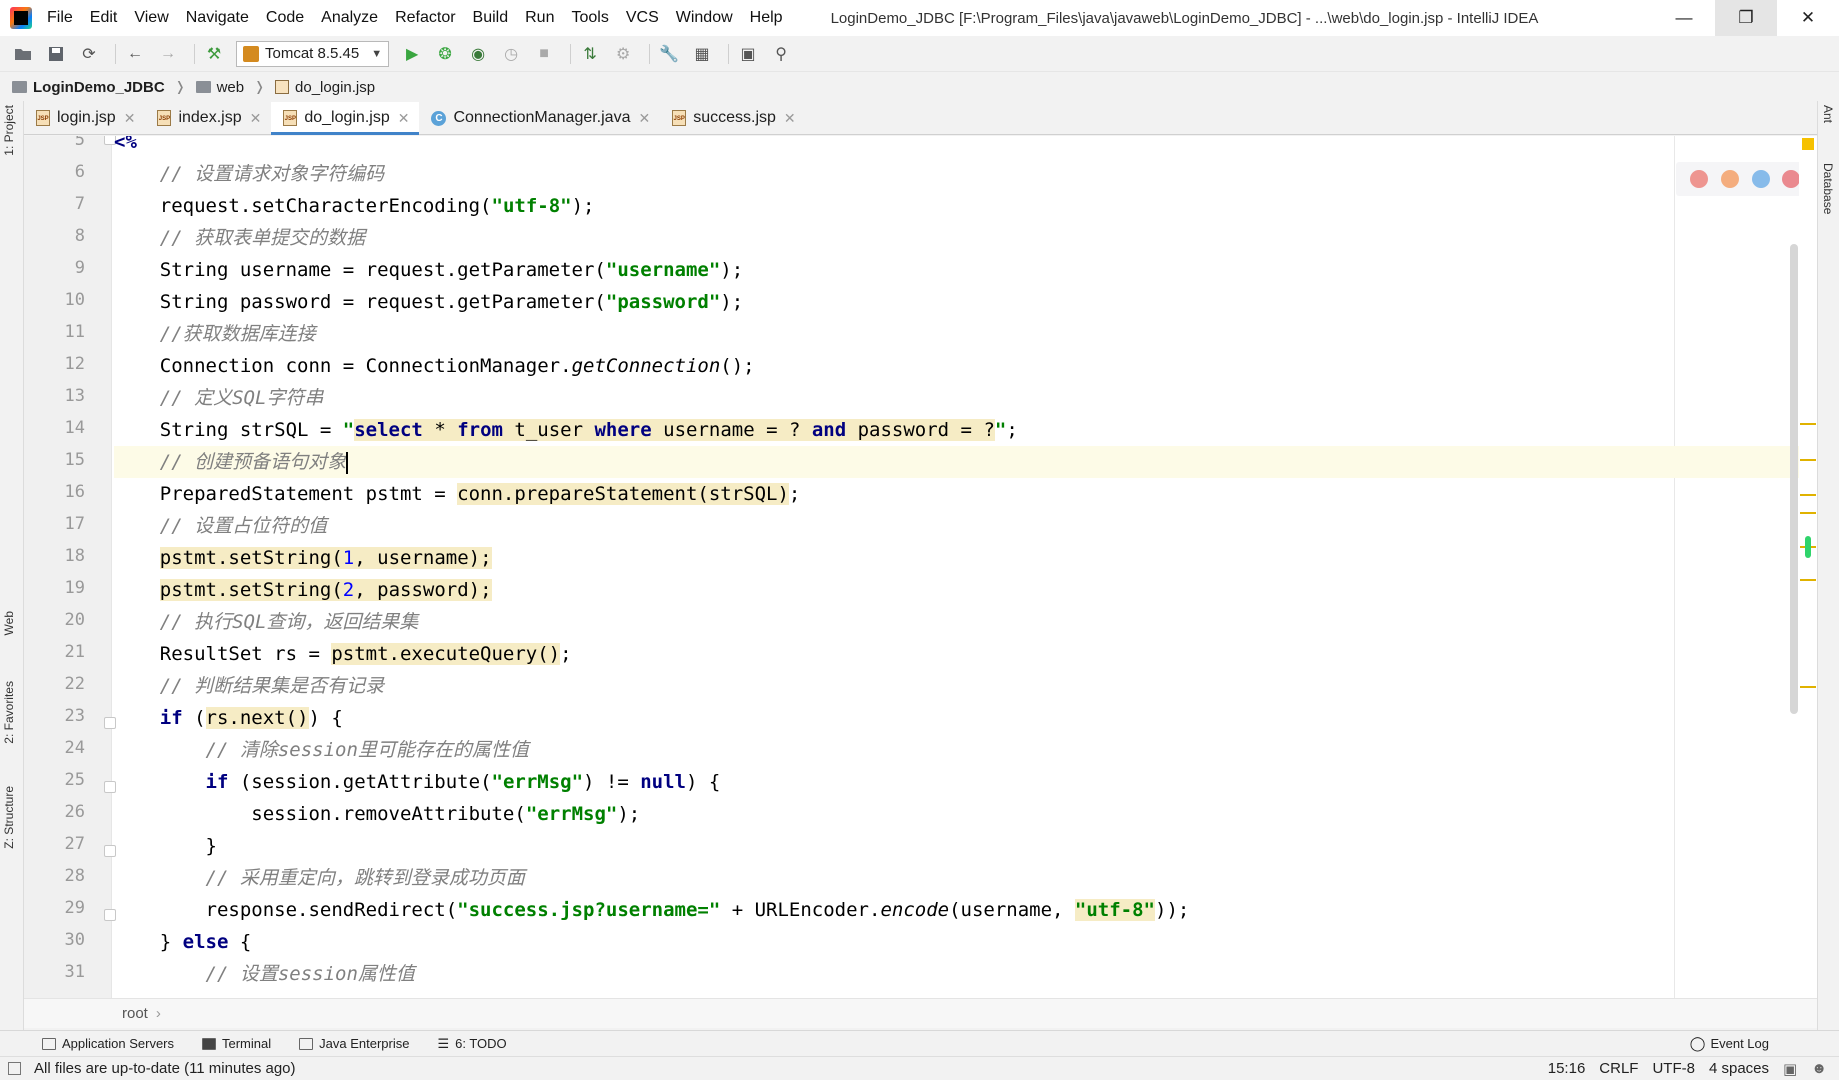 The height and width of the screenshot is (1080, 1839). Describe the element at coordinates (217, 18) in the screenshot. I see `menu-navigate: Navigate` at that location.